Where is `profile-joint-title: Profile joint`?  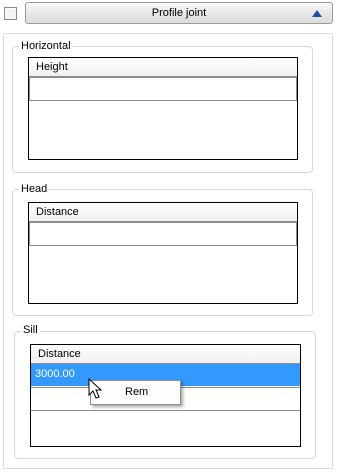
profile-joint-title: Profile joint is located at coordinates (179, 13).